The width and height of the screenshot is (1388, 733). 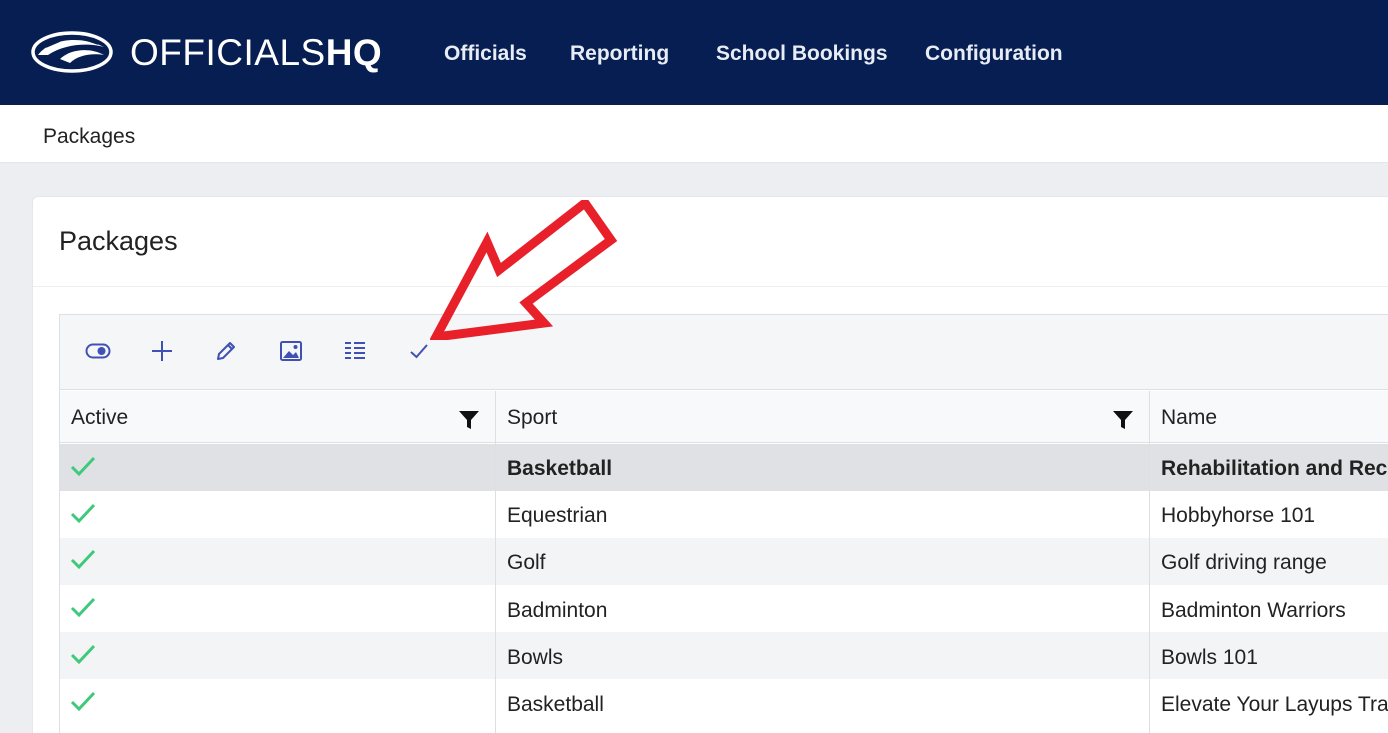 What do you see at coordinates (118, 241) in the screenshot?
I see `page-title: Packages` at bounding box center [118, 241].